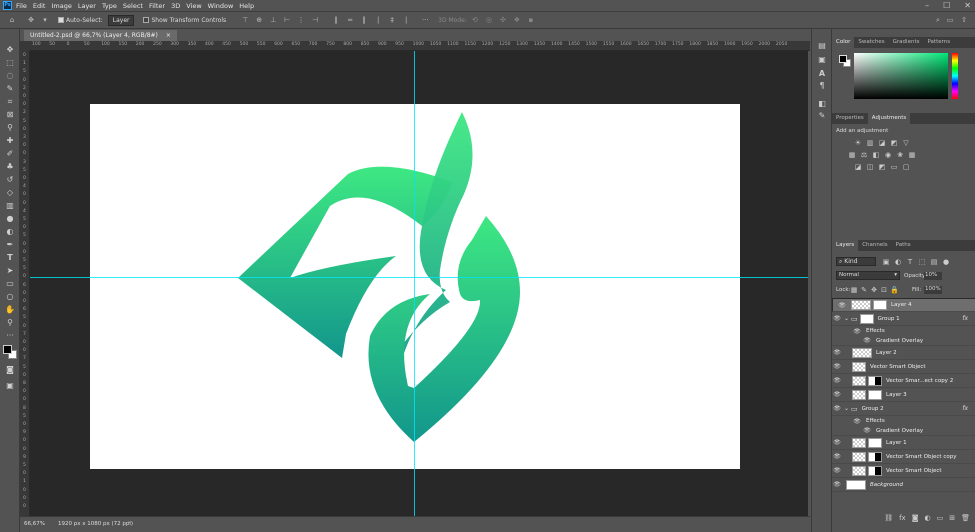 The width and height of the screenshot is (975, 532). What do you see at coordinates (870, 143) in the screenshot?
I see `levels-adjust-icon: ▥` at bounding box center [870, 143].